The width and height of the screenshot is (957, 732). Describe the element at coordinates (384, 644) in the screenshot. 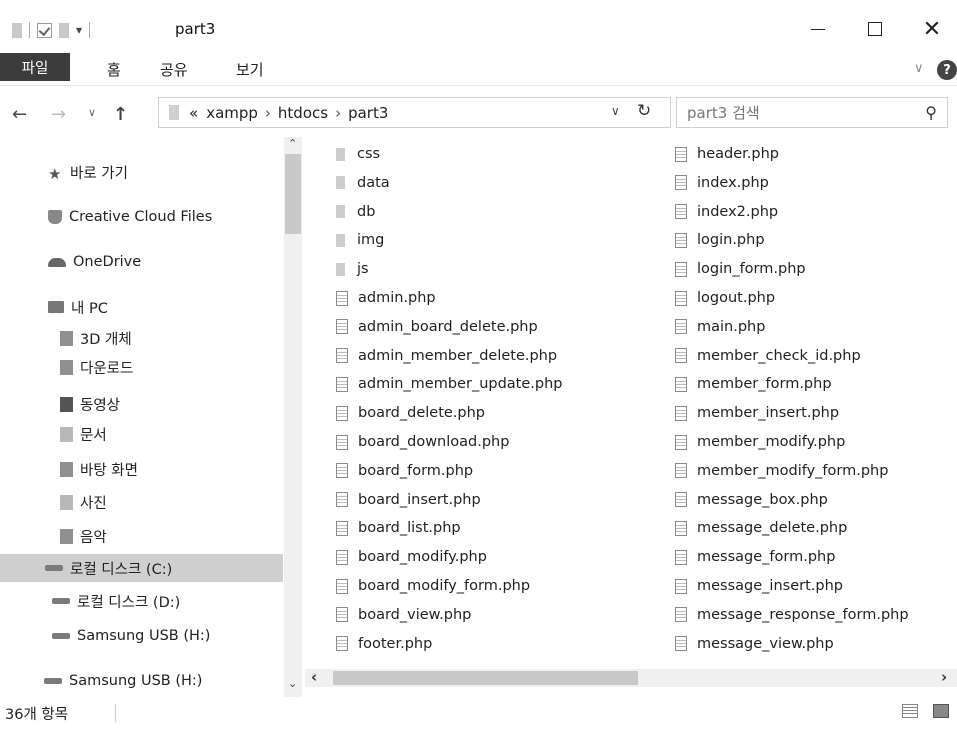

I see `file-item: footer.php` at that location.